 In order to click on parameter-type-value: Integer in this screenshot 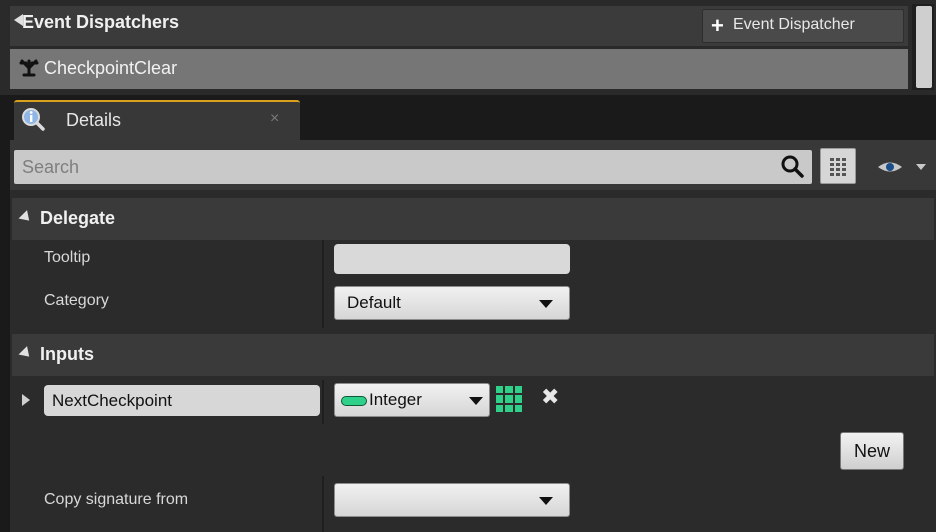, I will do `click(395, 399)`.